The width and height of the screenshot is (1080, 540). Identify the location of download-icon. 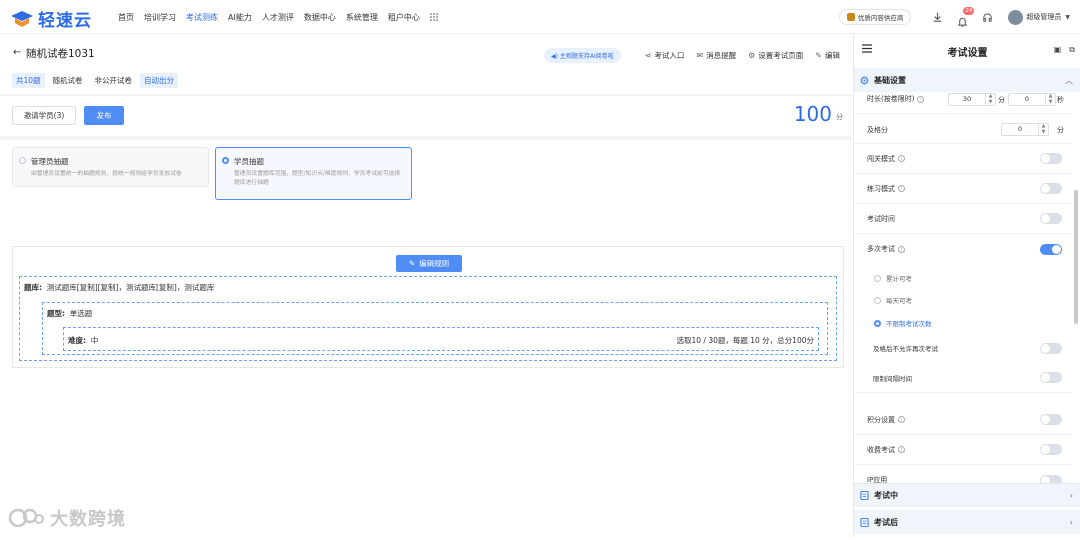
(937, 17).